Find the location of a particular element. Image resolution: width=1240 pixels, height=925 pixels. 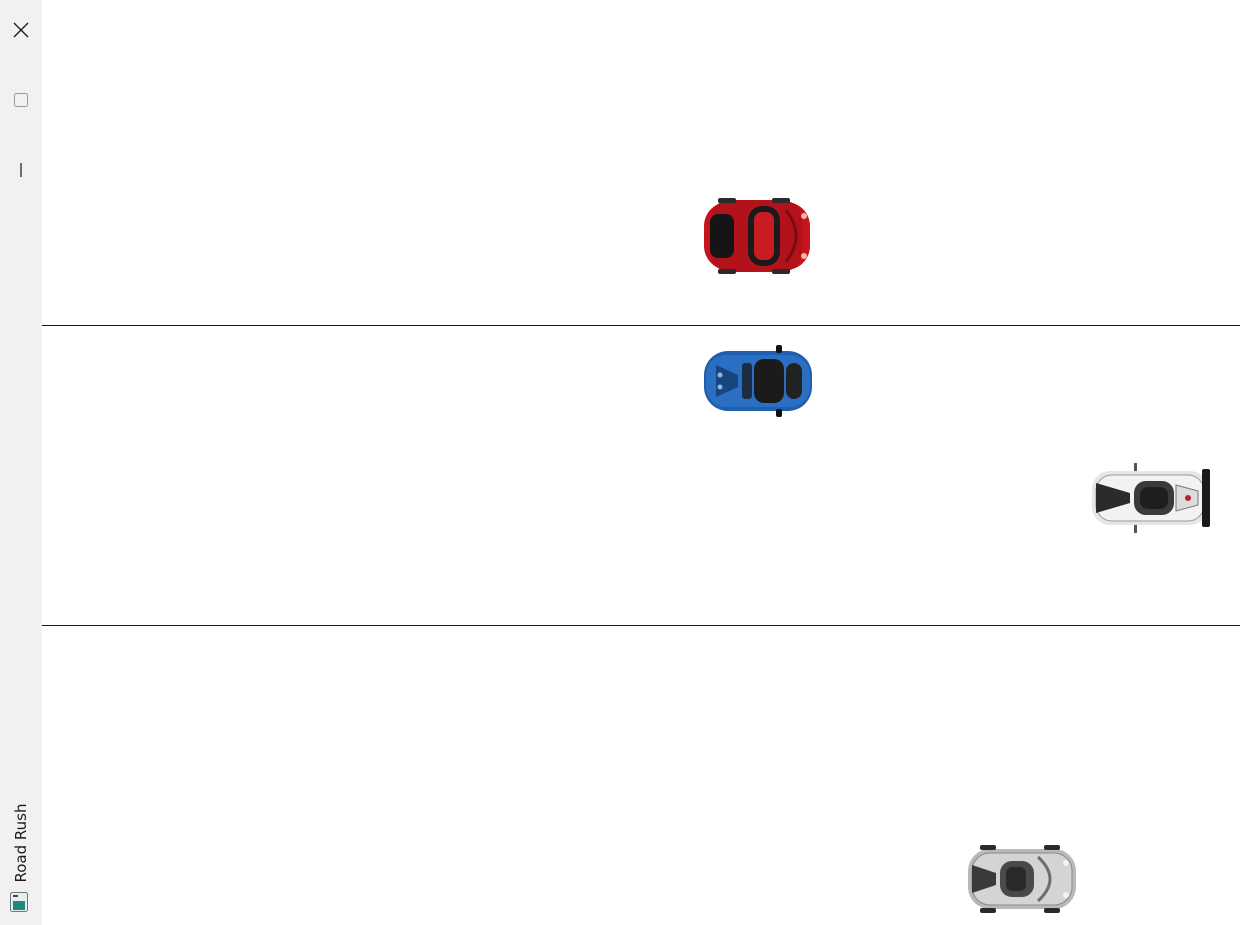

silver-hypercar is located at coordinates (1022, 879).